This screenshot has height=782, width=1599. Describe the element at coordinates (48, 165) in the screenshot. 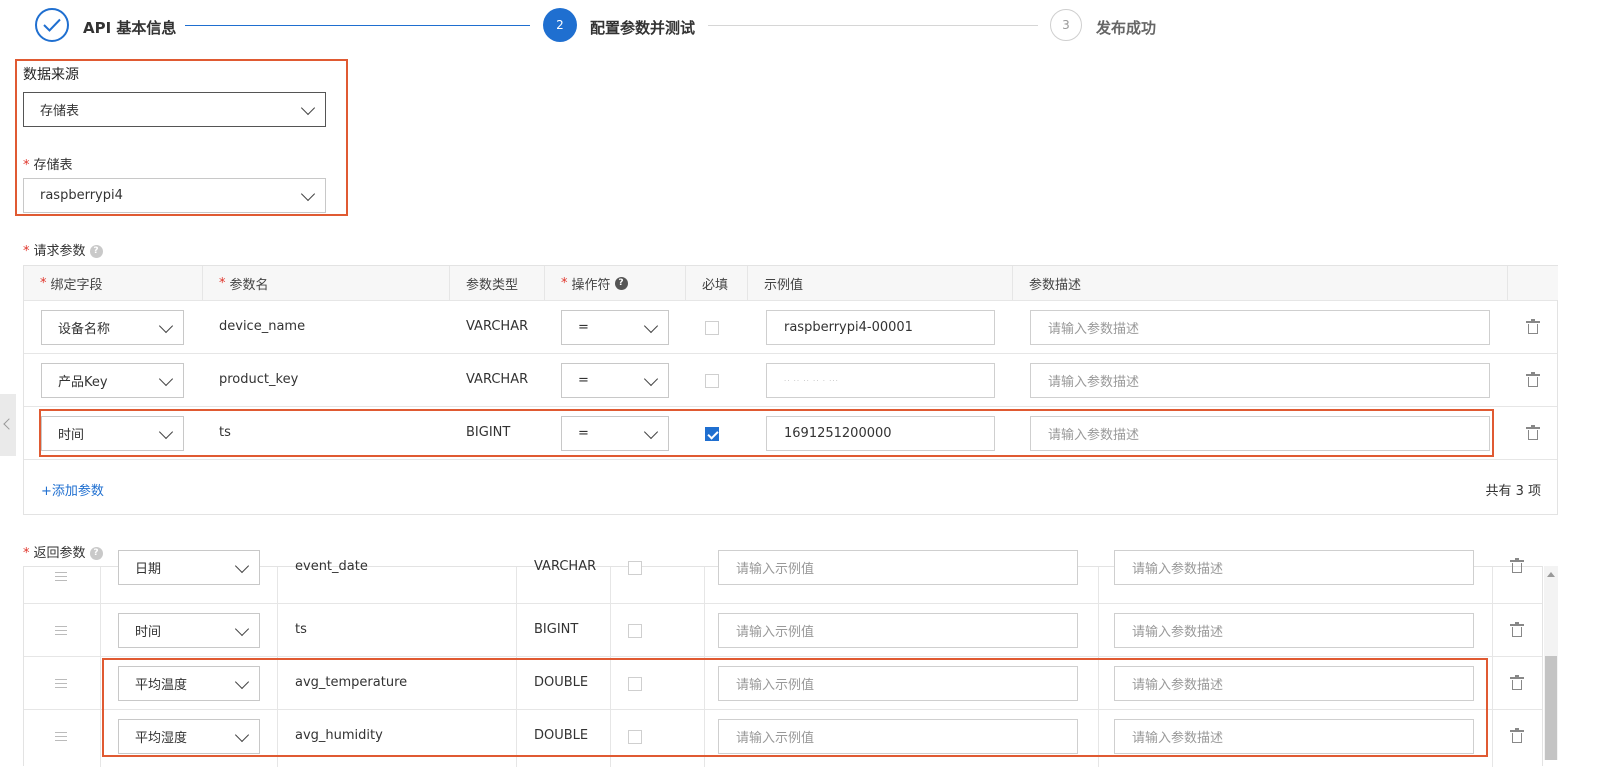

I see `storage-table-label: * 存储表` at that location.